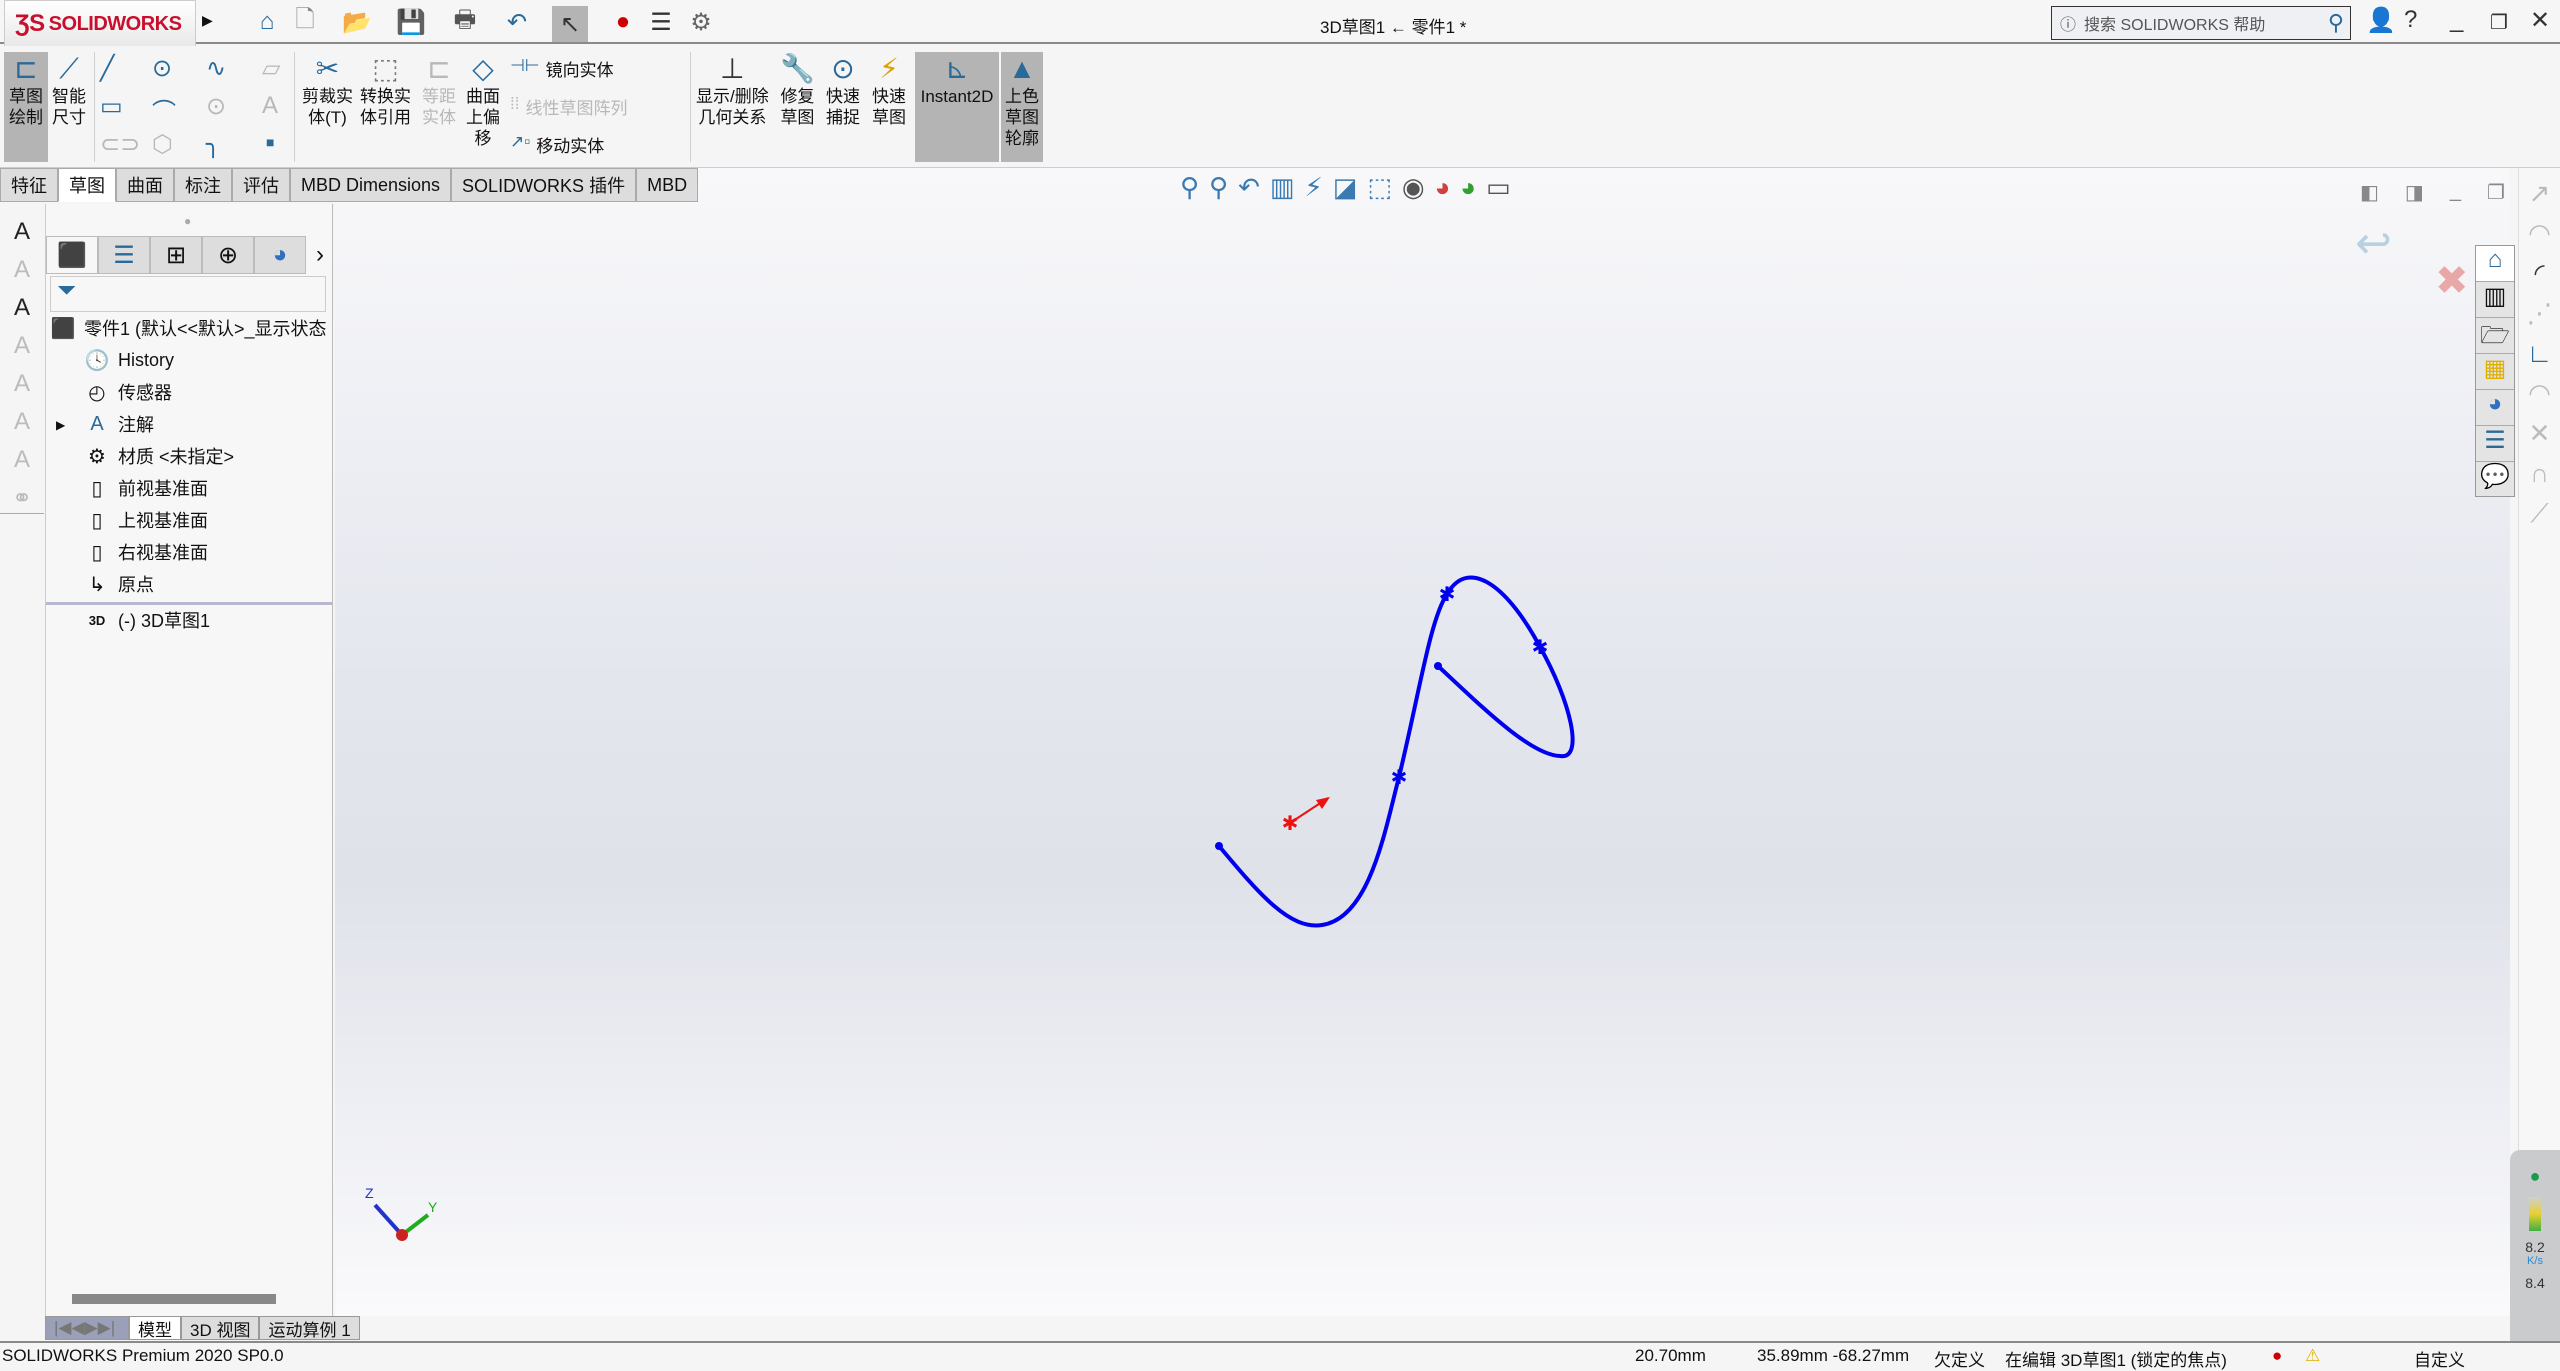 The width and height of the screenshot is (2560, 1371). What do you see at coordinates (2277, 1356) in the screenshot?
I see `rebuild-status-icon: ●` at bounding box center [2277, 1356].